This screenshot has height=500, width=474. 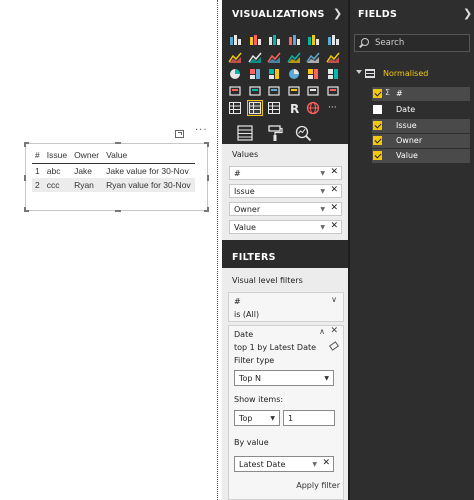 I want to click on well-field-label: Issue, so click(x=244, y=191).